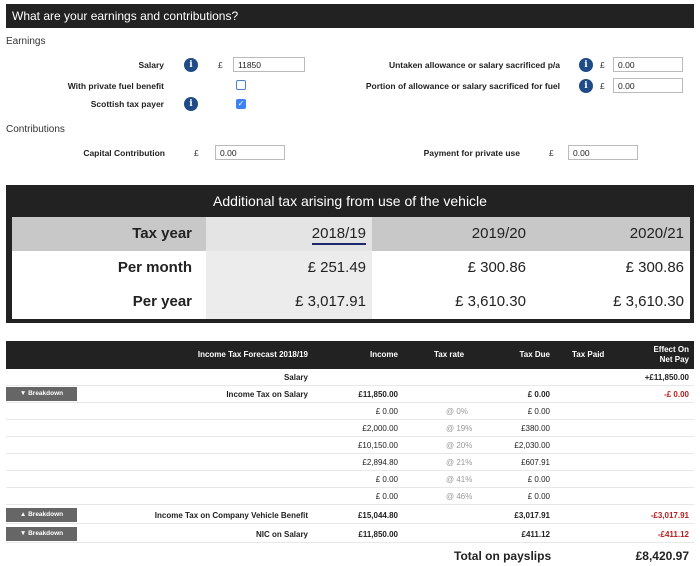 This screenshot has width=700, height=566. Describe the element at coordinates (241, 104) in the screenshot. I see `scottish-taxpayer-checkbox: ✓` at that location.